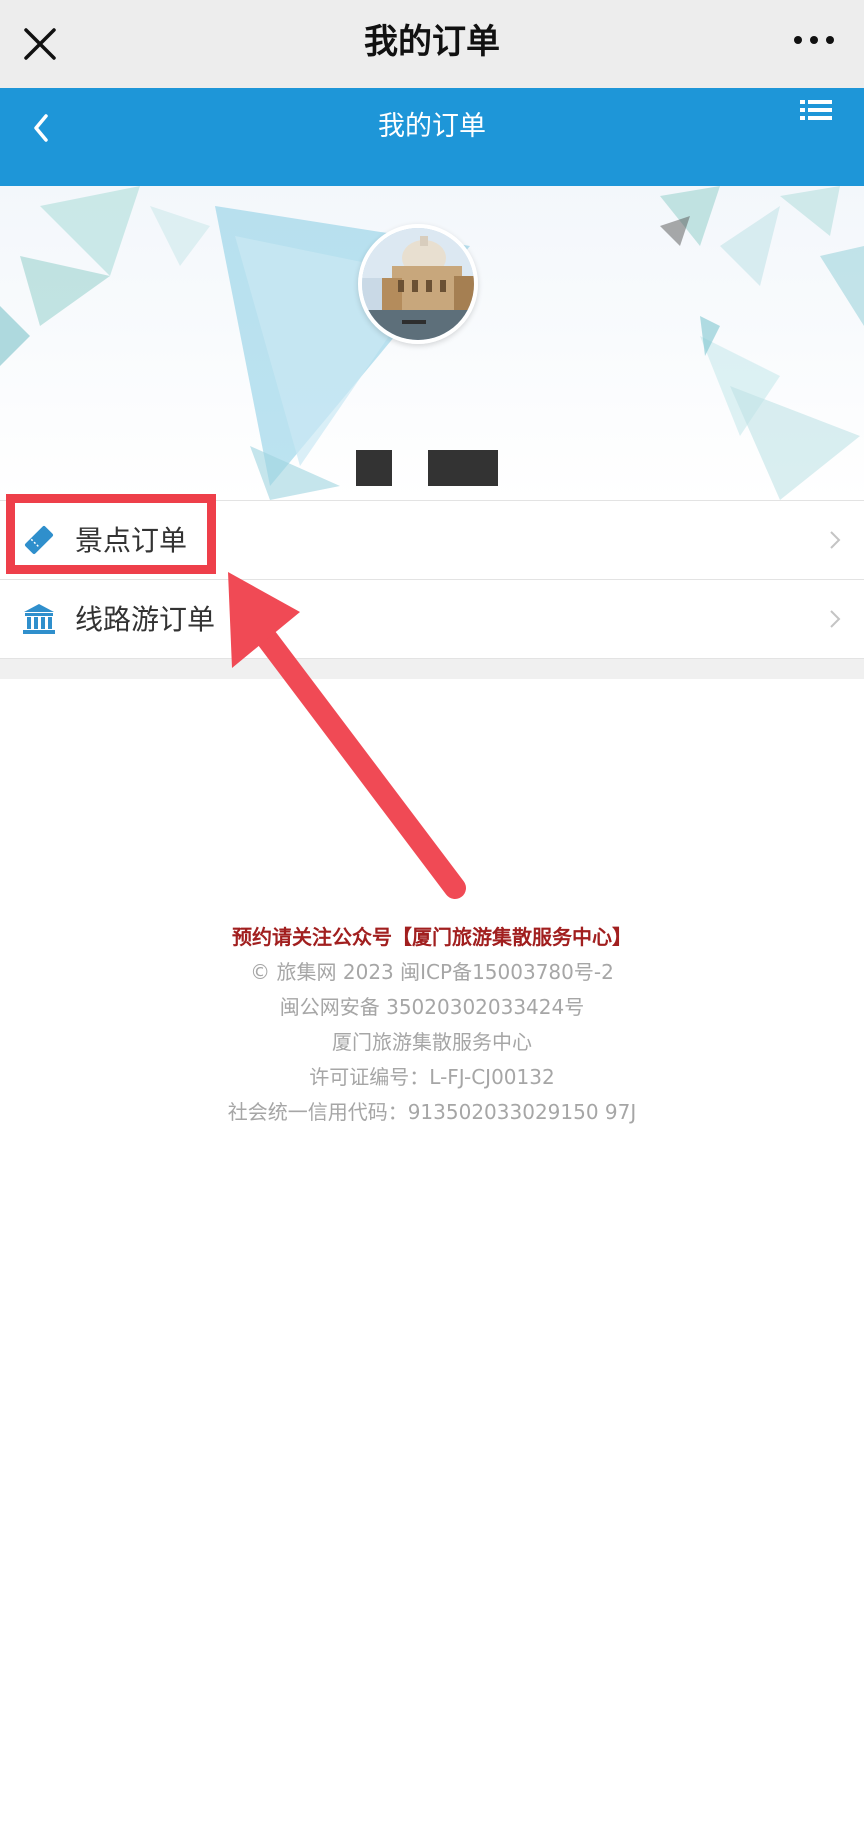  I want to click on section-divider, so click(432, 669).